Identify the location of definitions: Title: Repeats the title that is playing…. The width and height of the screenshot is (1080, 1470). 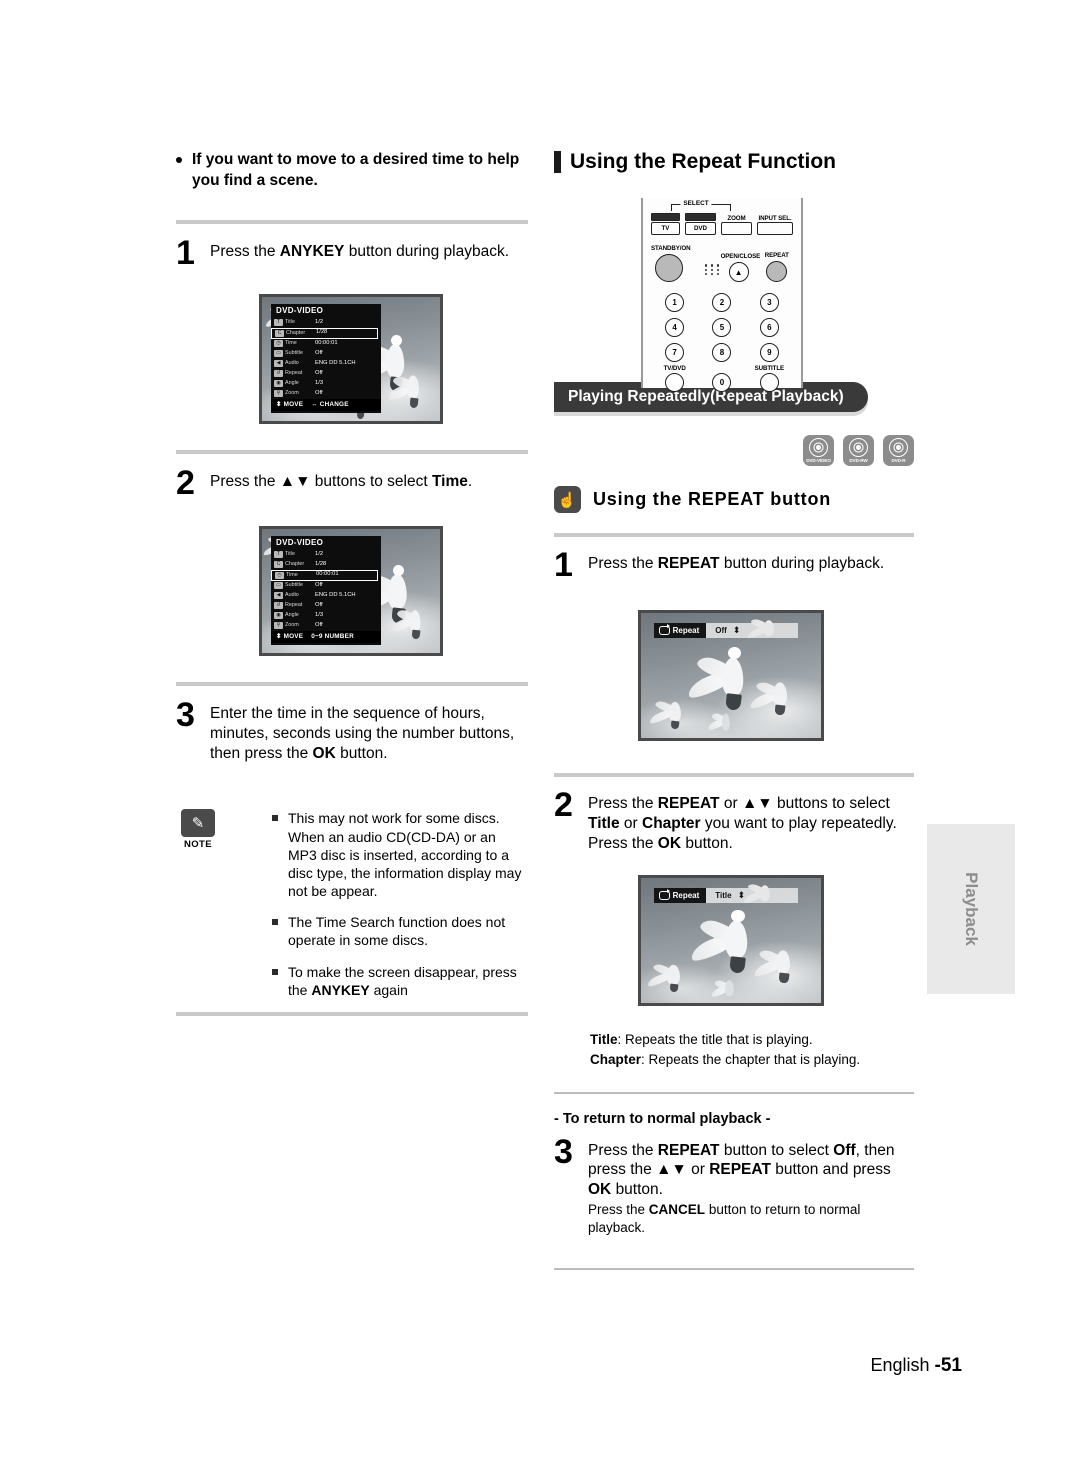
(752, 1049).